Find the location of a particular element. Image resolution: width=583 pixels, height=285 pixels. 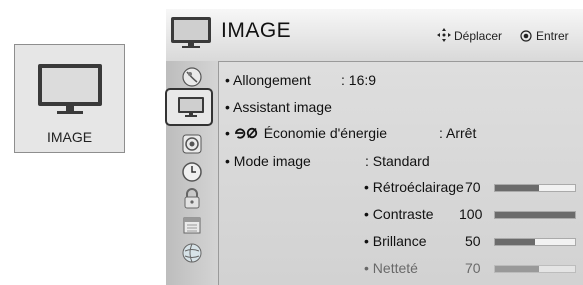

setting-label: Économie d'énergie is located at coordinates (325, 133).